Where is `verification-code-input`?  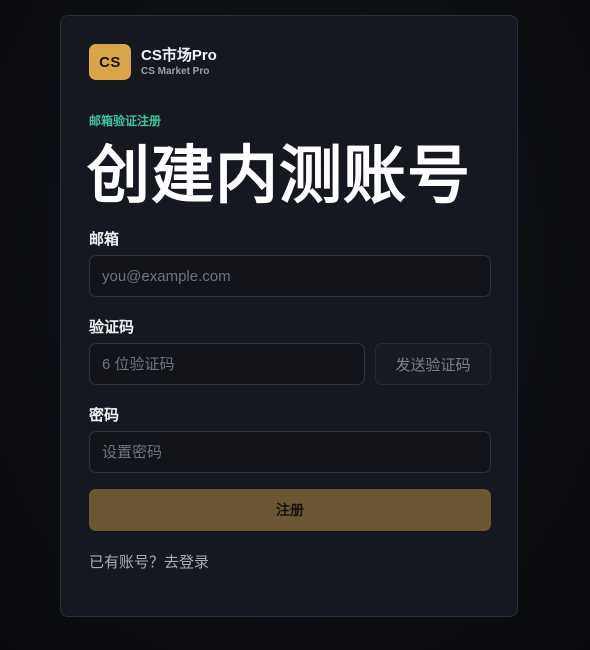 verification-code-input is located at coordinates (227, 364).